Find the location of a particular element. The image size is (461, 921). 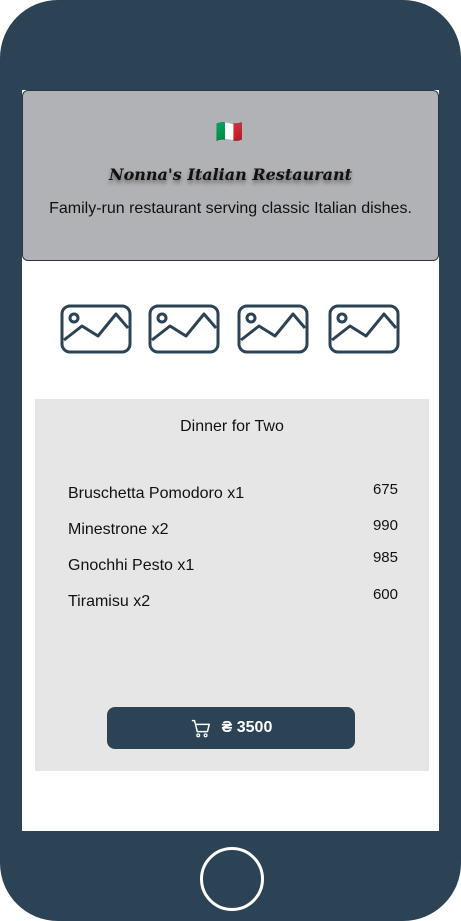

home-button is located at coordinates (232, 879).